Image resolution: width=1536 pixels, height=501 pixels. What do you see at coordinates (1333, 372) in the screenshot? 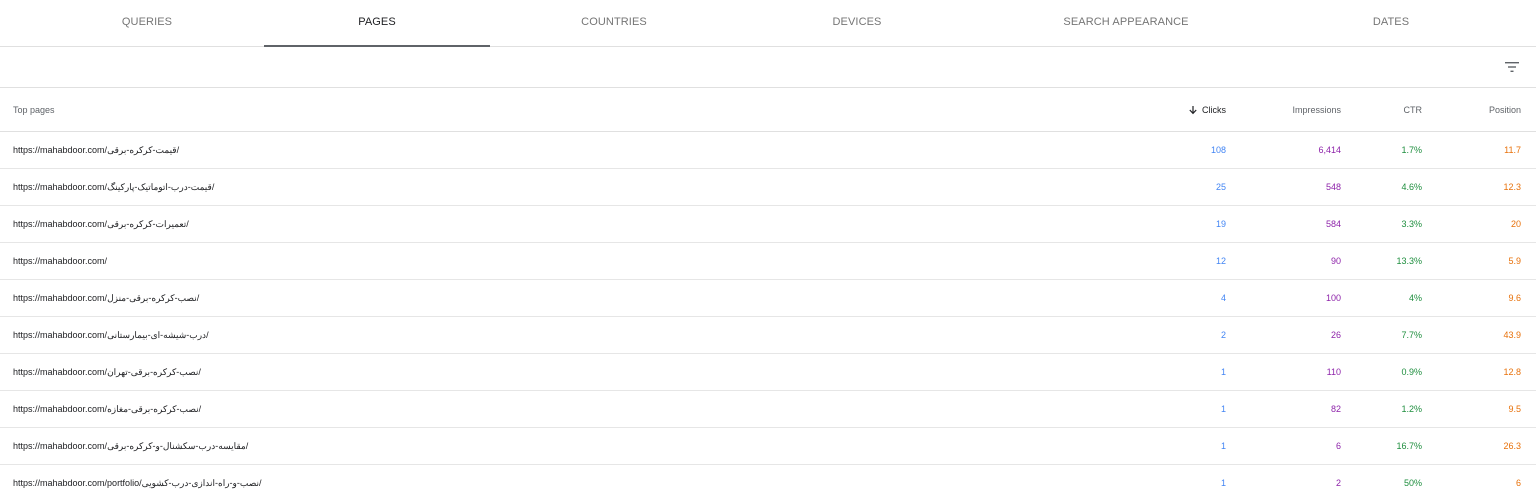
I see `impressions-value: 110` at bounding box center [1333, 372].